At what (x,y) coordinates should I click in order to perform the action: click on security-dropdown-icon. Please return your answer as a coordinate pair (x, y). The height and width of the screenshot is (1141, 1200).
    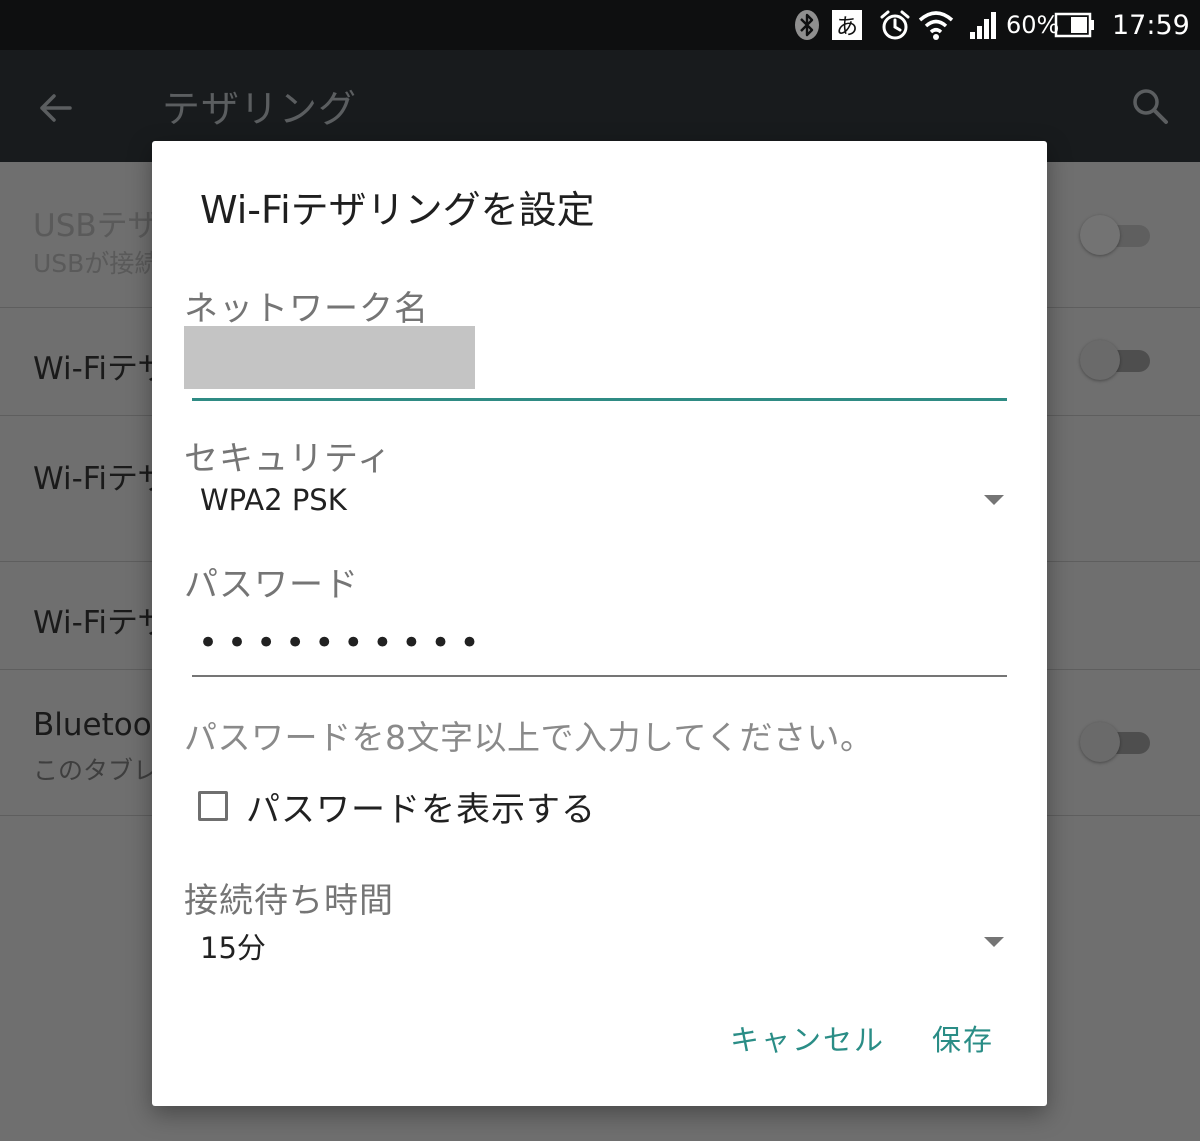
    Looking at the image, I should click on (994, 500).